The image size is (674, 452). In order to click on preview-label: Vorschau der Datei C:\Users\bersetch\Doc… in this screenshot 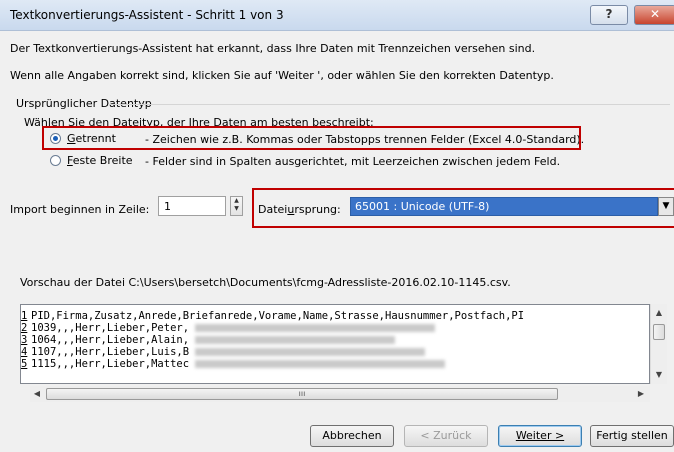, I will do `click(265, 282)`.